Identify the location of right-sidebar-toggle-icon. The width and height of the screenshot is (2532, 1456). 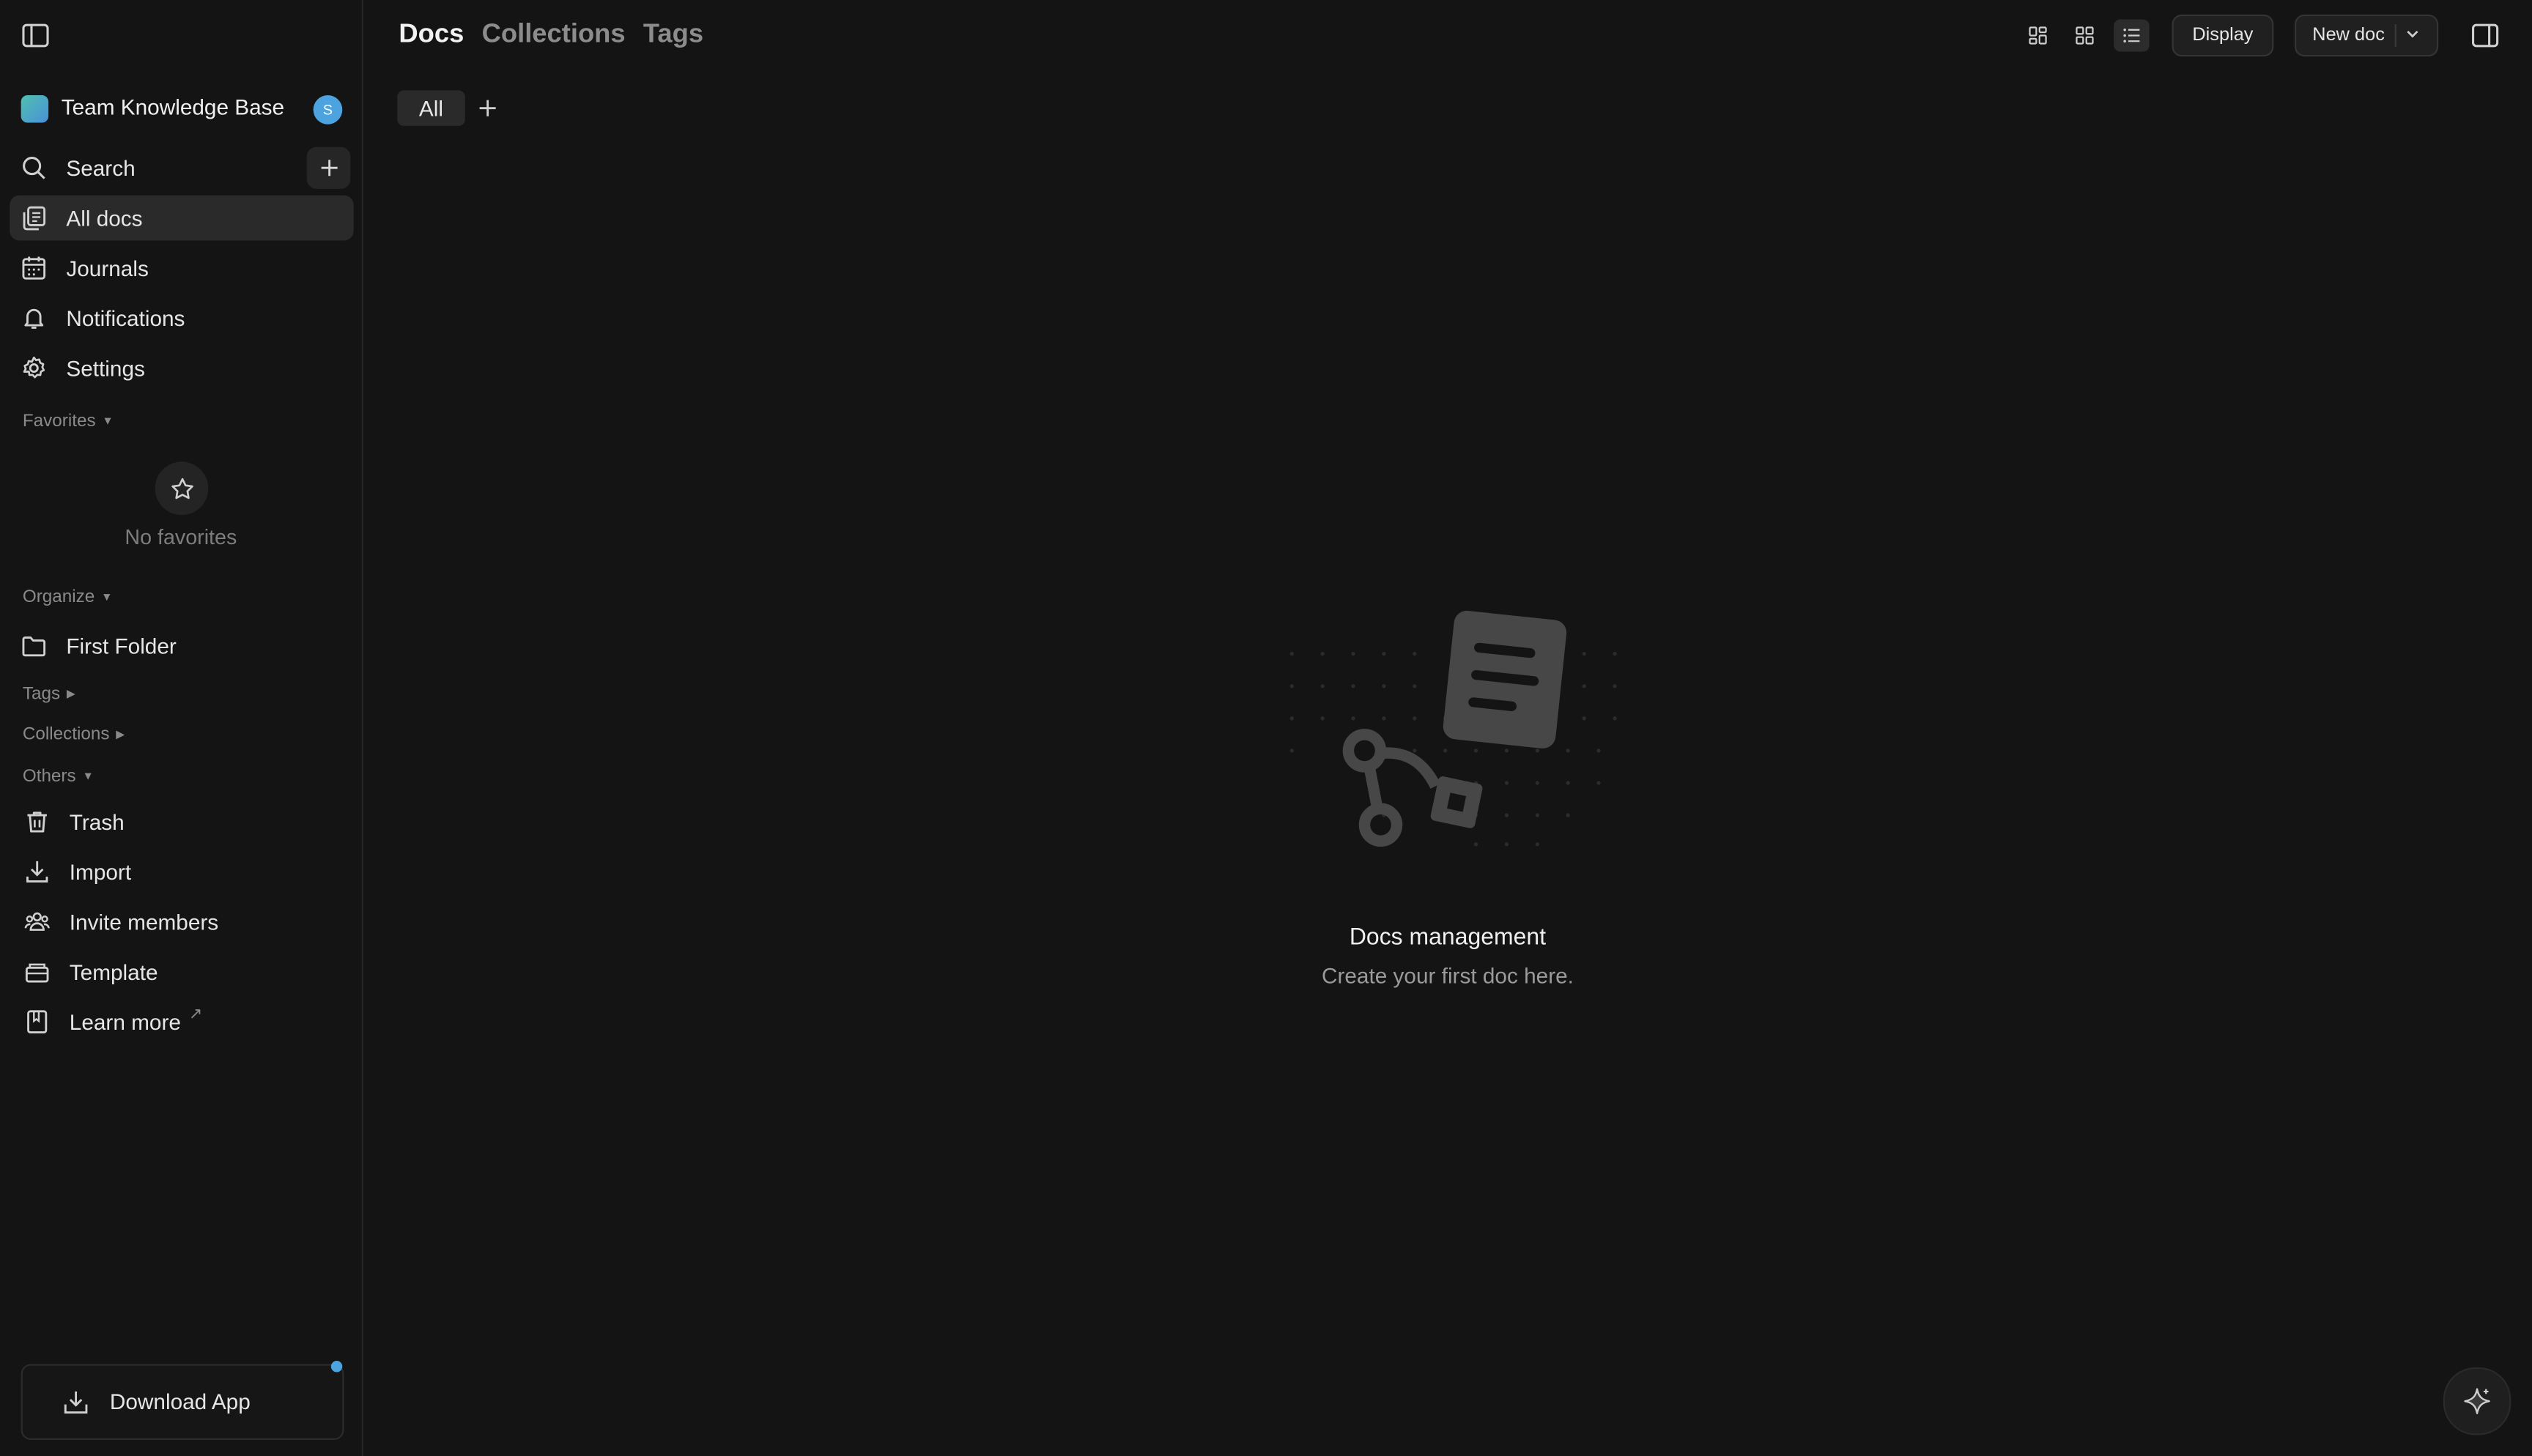
(2485, 36).